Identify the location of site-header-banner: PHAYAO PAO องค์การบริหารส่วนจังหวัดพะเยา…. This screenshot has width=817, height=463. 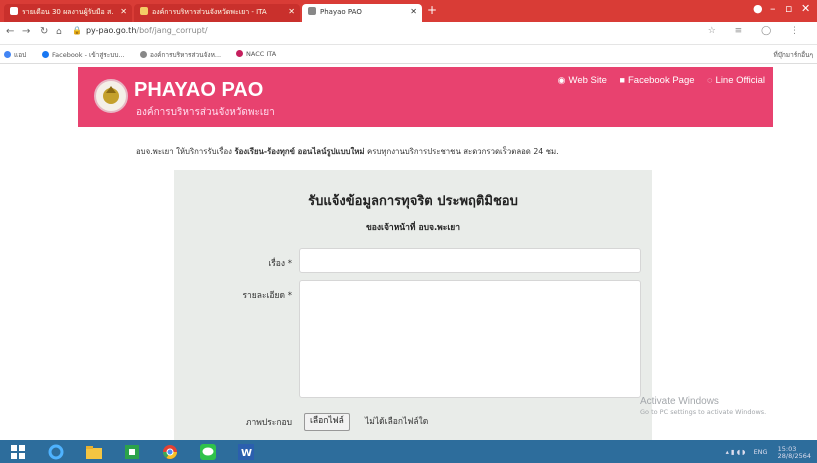
(425, 97).